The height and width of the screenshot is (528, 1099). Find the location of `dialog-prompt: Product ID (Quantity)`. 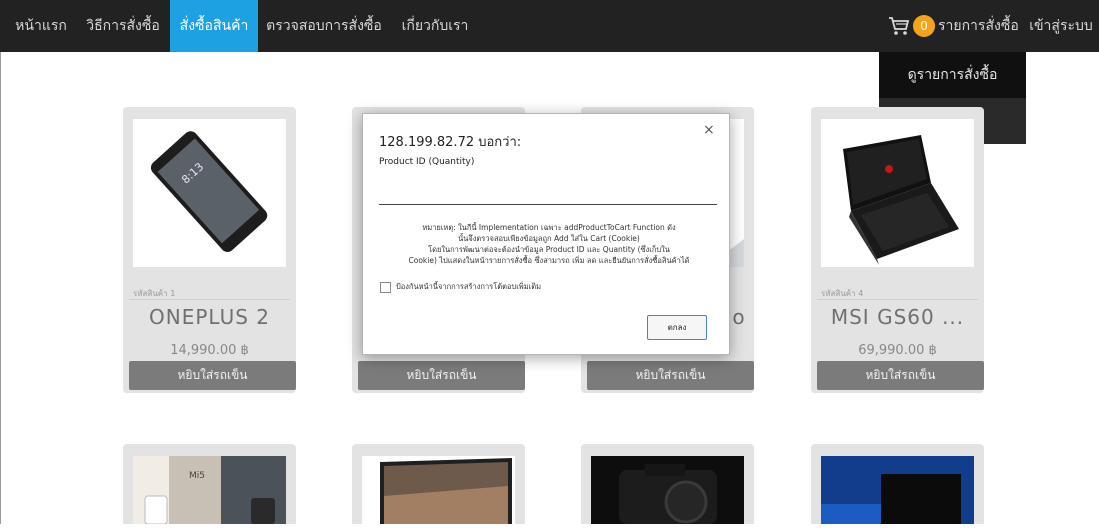

dialog-prompt: Product ID (Quantity) is located at coordinates (427, 162).